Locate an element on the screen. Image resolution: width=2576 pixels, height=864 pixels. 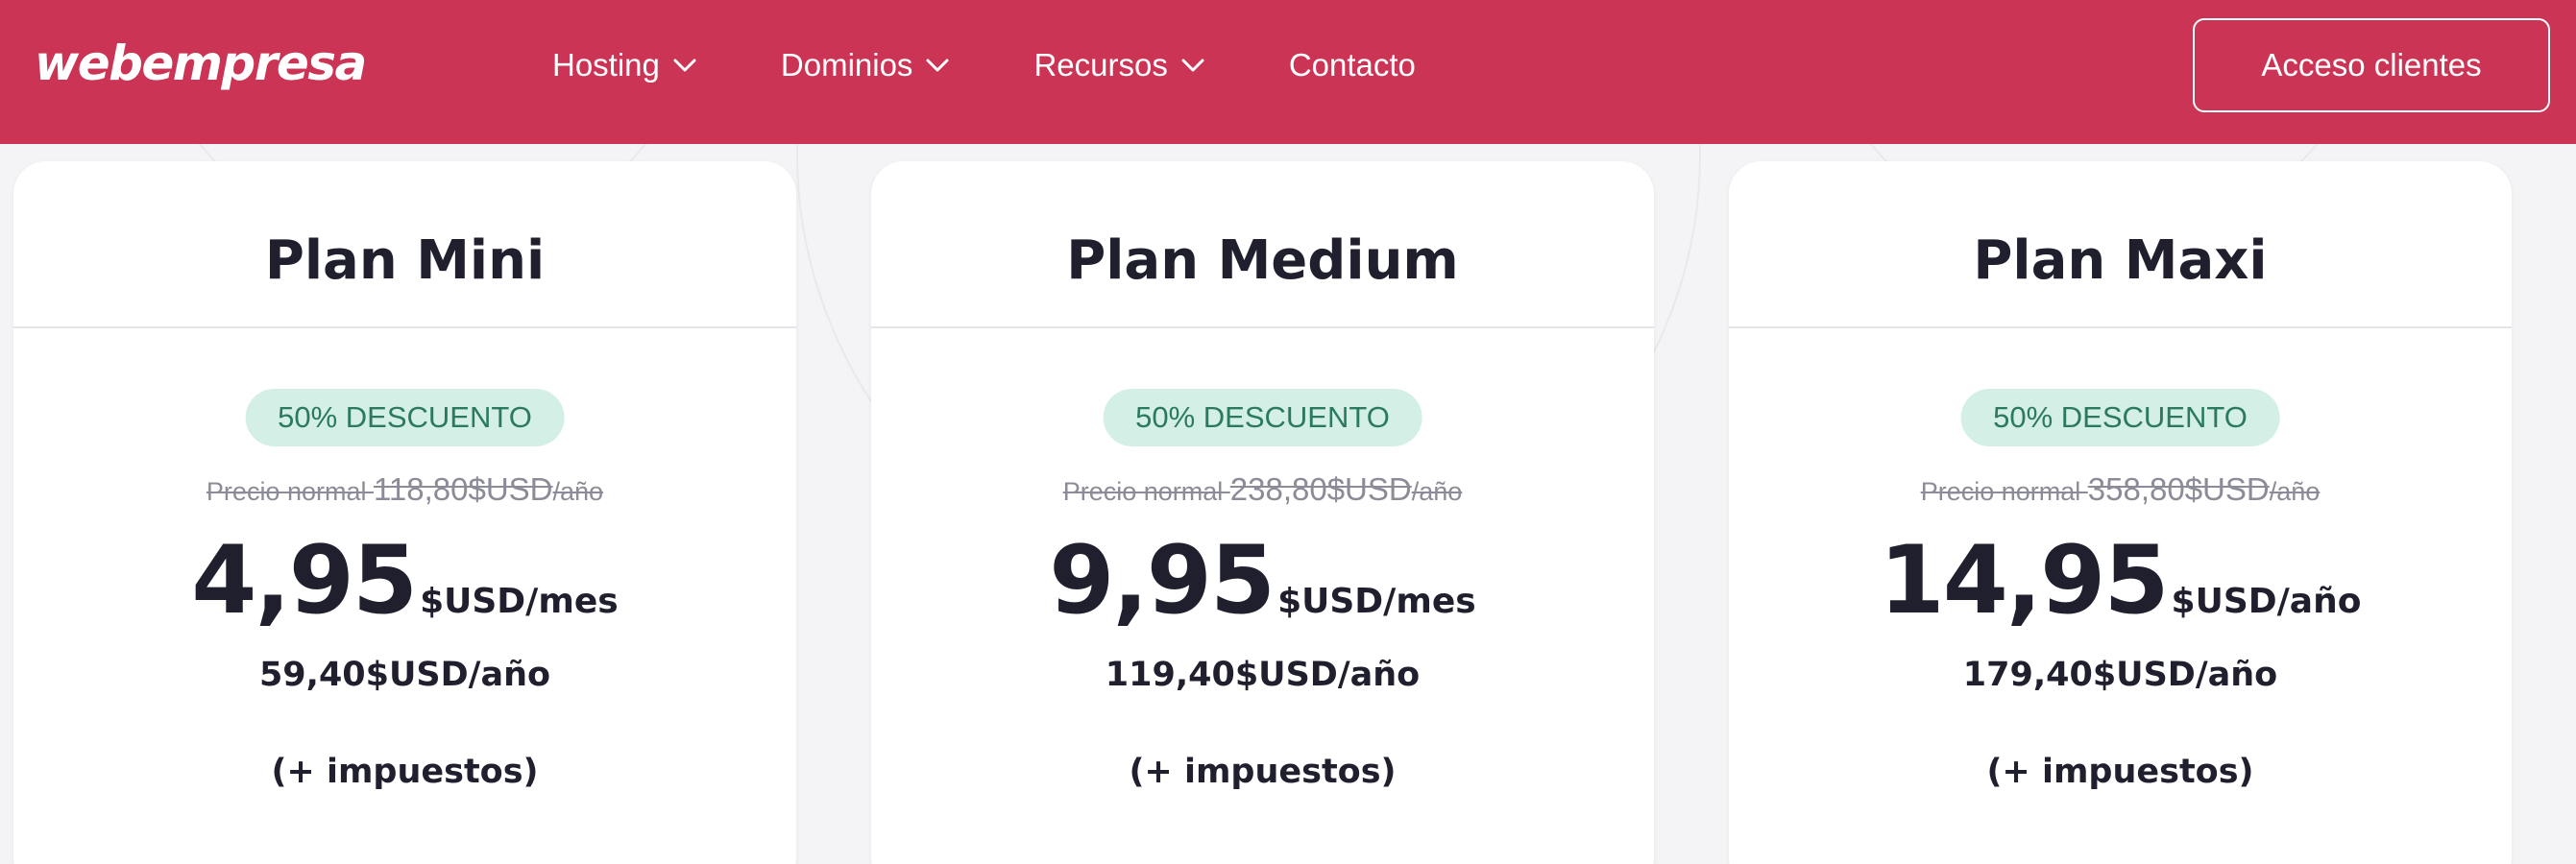
nav-item-recursos: Recursos is located at coordinates (1118, 65).